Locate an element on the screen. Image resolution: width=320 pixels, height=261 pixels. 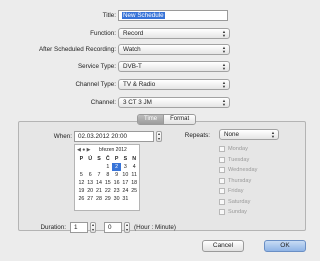
calendar-day: 28 is located at coordinates (99, 199).